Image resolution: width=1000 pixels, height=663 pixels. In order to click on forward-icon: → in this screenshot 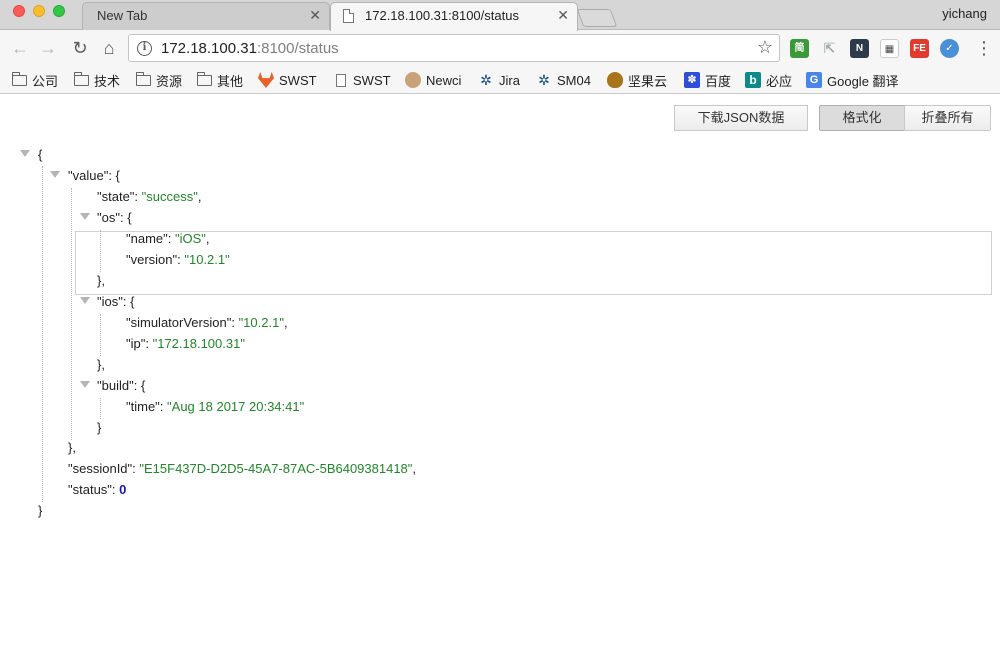, I will do `click(48, 48)`.